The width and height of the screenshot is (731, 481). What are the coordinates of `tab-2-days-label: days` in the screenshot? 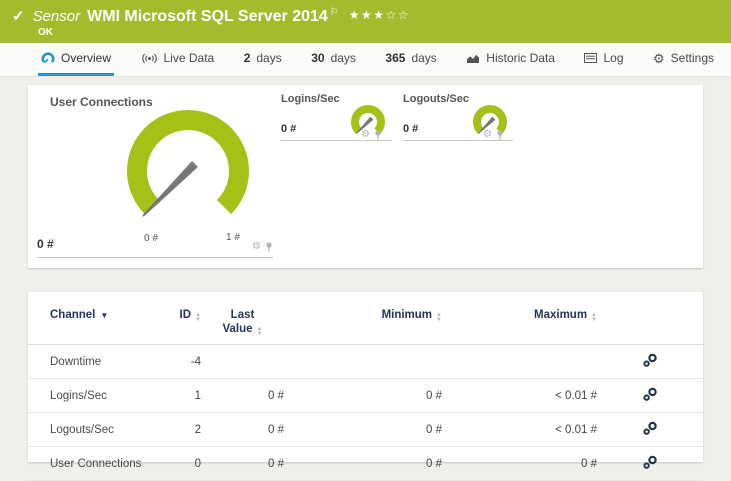 It's located at (269, 58).